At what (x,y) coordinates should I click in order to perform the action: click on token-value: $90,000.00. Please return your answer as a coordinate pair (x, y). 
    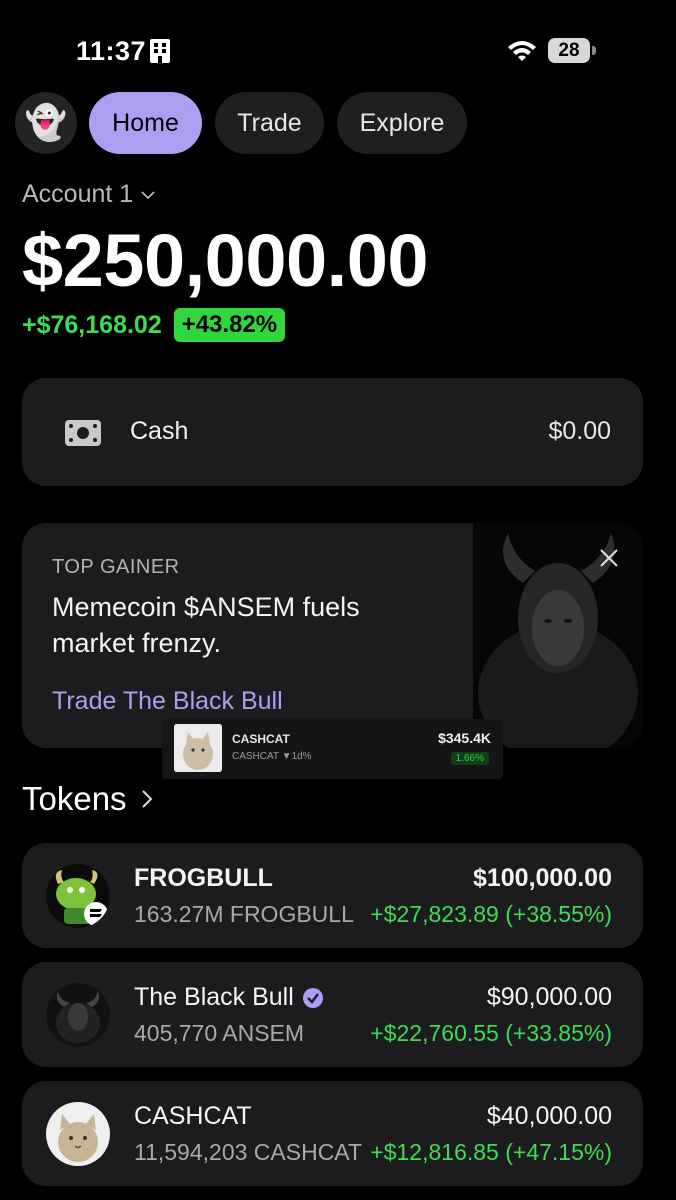
    Looking at the image, I should click on (549, 997).